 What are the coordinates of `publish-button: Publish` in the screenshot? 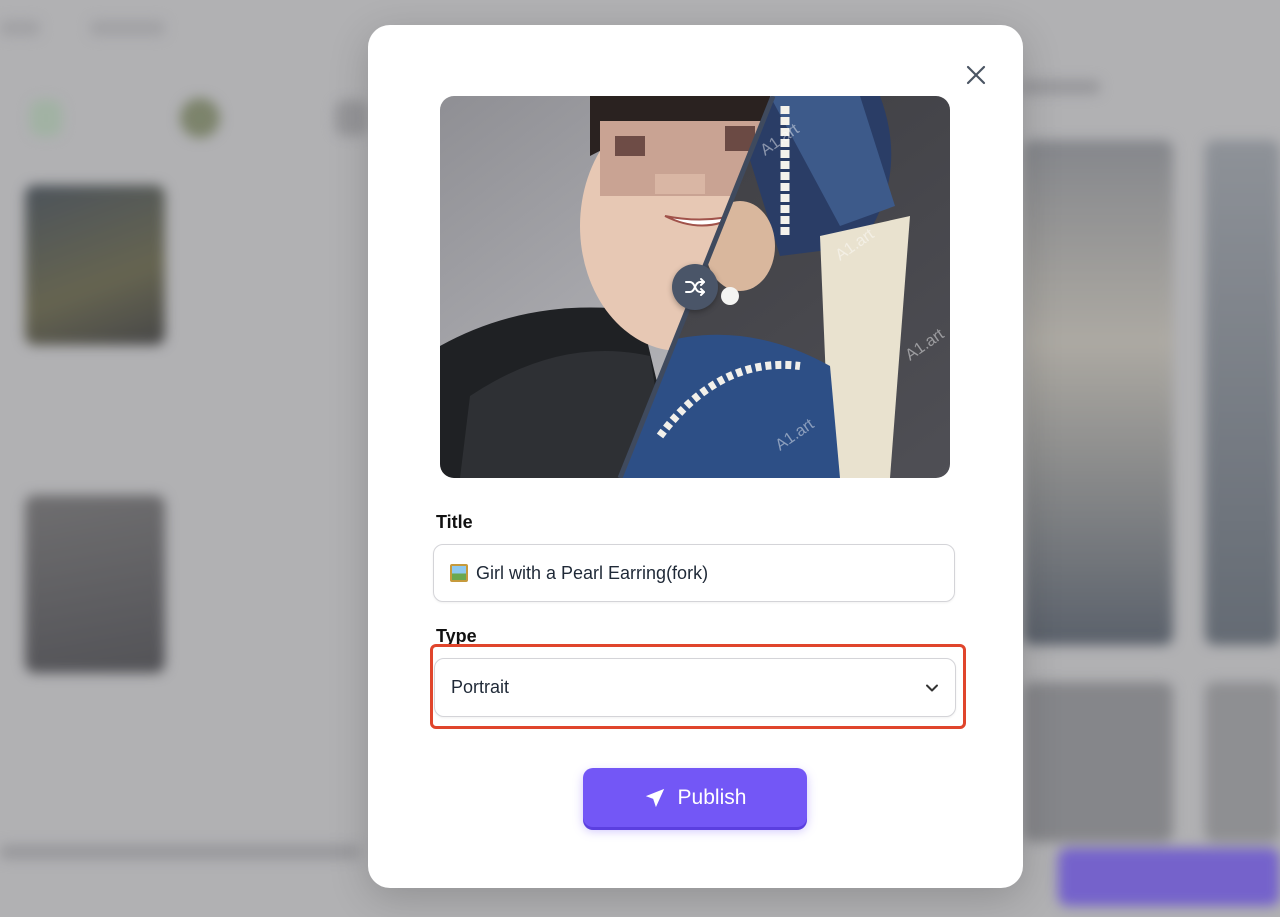 It's located at (695, 797).